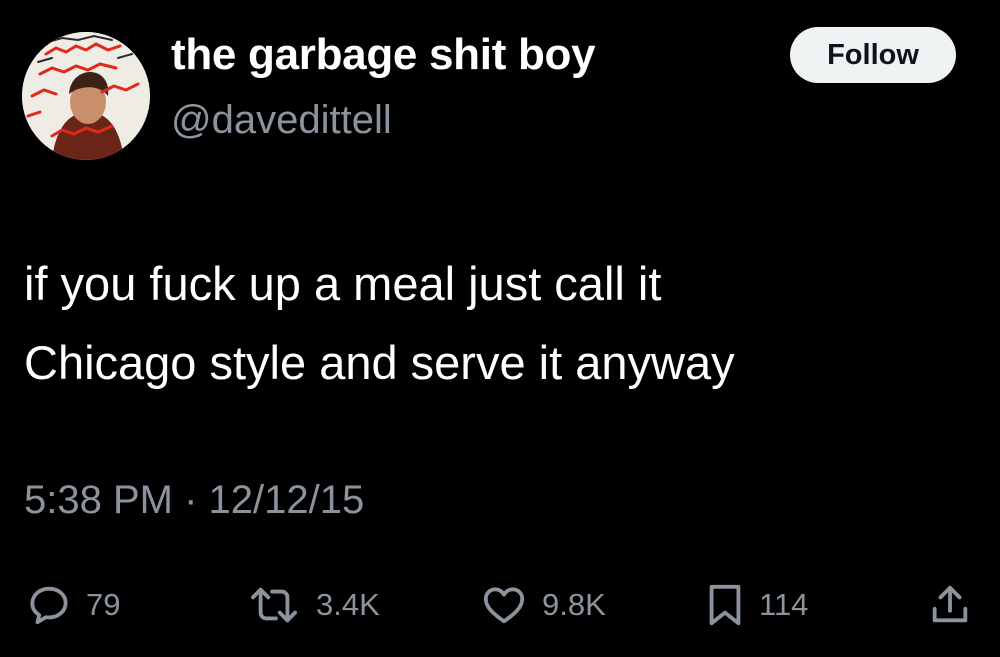  What do you see at coordinates (73, 605) in the screenshot?
I see `reply-button: 79` at bounding box center [73, 605].